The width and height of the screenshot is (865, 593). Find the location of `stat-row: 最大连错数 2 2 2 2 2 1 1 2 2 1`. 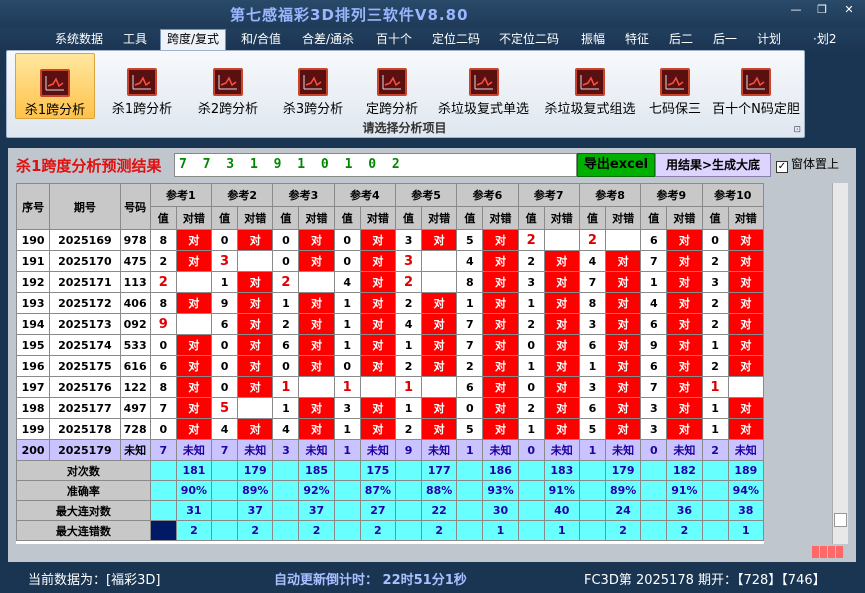

stat-row: 最大连错数 2 2 2 2 2 1 1 2 2 1 is located at coordinates (390, 530).